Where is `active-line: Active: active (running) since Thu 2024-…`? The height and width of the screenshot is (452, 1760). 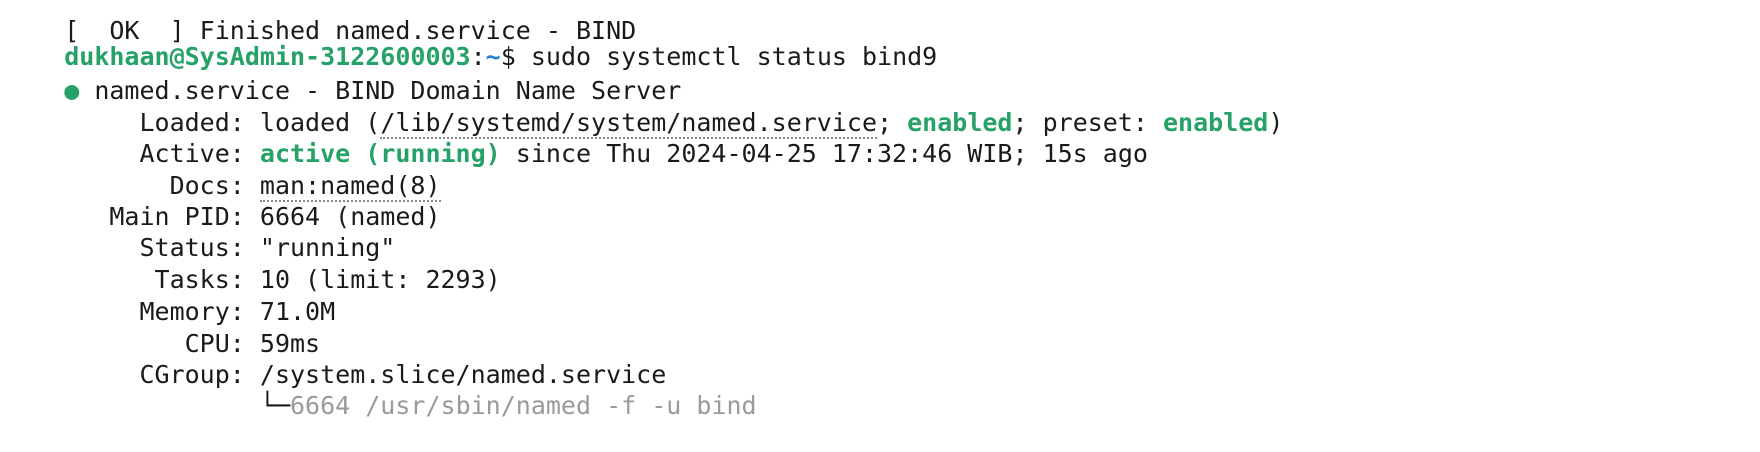 active-line: Active: active (running) since Thu 2024-… is located at coordinates (575, 134).